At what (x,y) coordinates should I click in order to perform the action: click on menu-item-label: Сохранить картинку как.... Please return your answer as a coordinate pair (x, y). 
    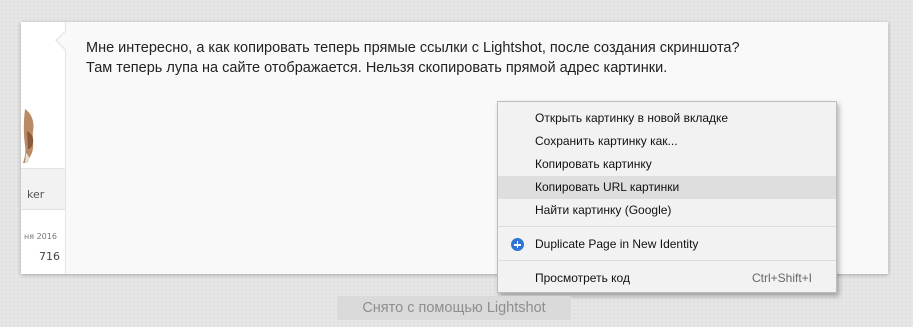
    Looking at the image, I should click on (606, 141).